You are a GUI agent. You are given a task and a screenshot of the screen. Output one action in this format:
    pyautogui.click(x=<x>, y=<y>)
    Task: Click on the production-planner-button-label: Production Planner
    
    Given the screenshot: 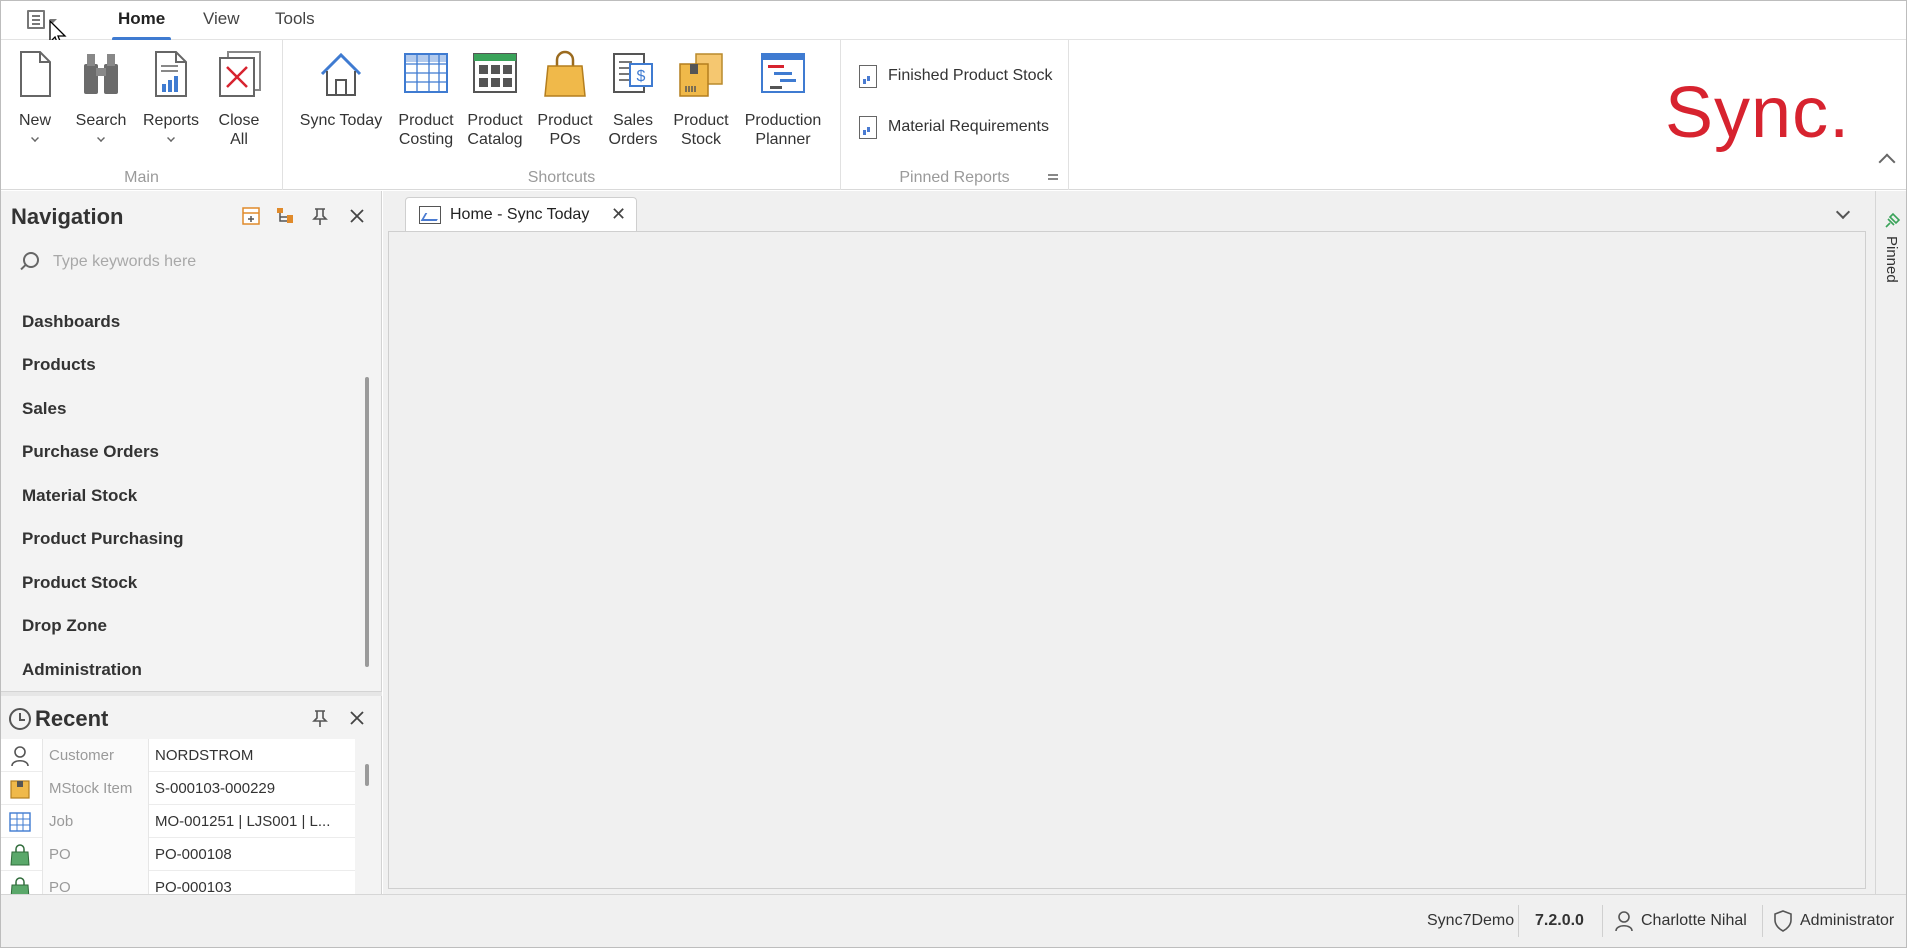 What is the action you would take?
    pyautogui.click(x=783, y=130)
    